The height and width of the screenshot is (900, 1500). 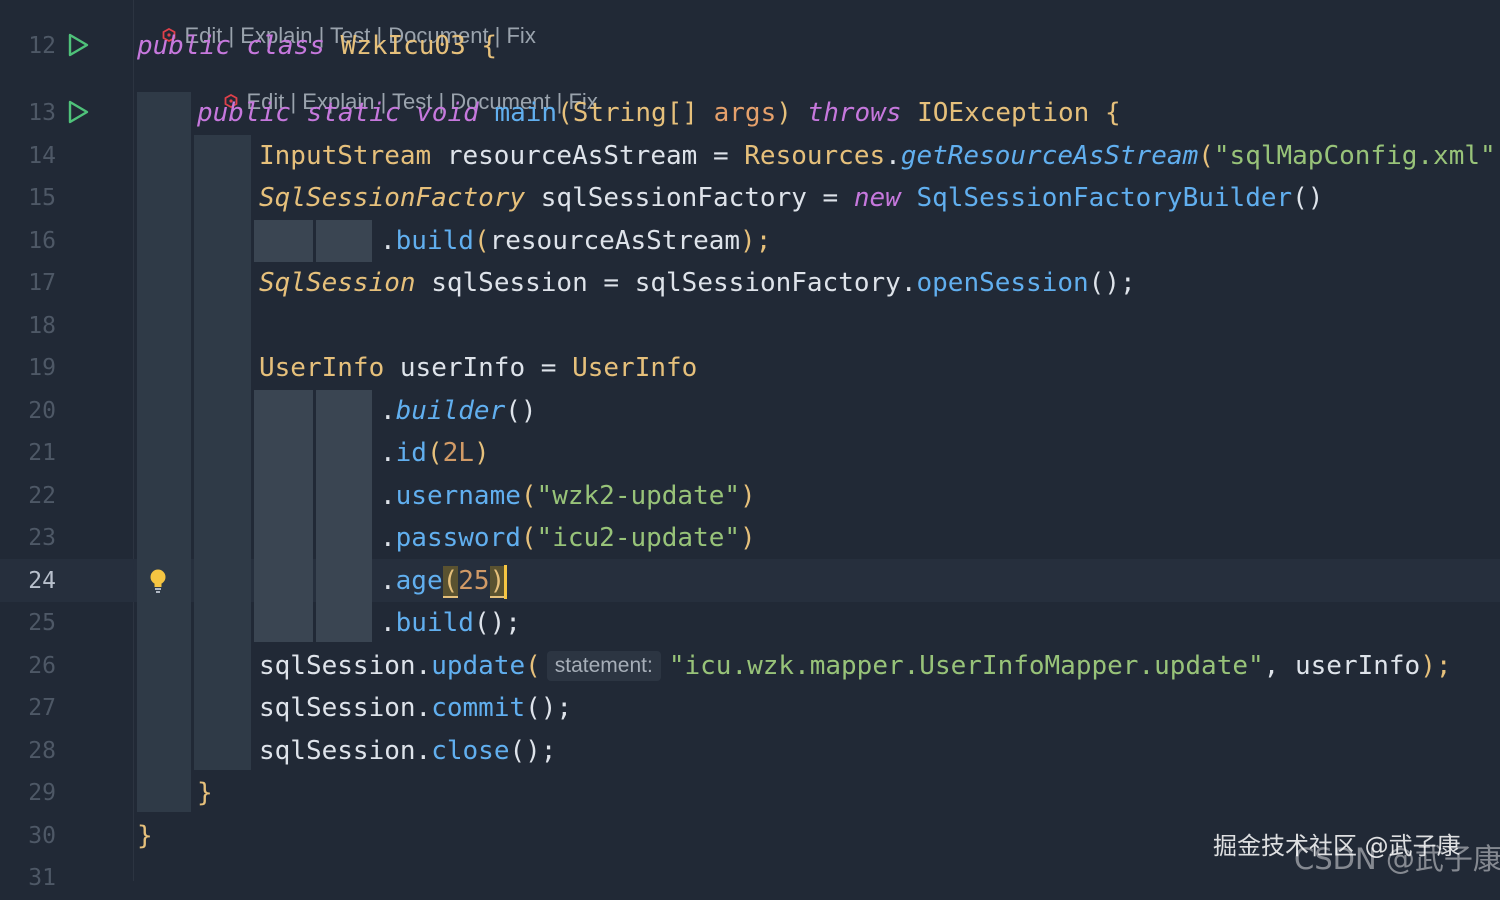 What do you see at coordinates (345, 156) in the screenshot?
I see `type: InputStream` at bounding box center [345, 156].